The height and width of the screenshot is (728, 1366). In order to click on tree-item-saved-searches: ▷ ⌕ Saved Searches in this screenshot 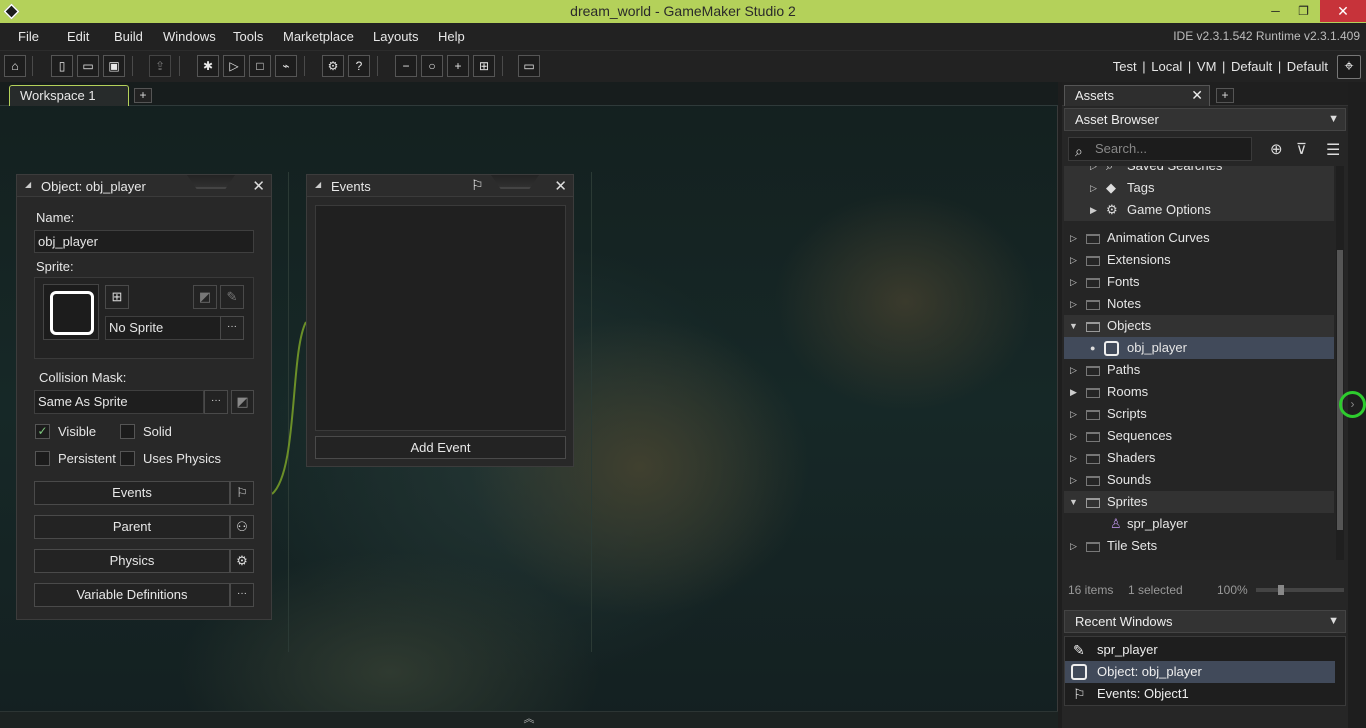, I will do `click(1199, 171)`.